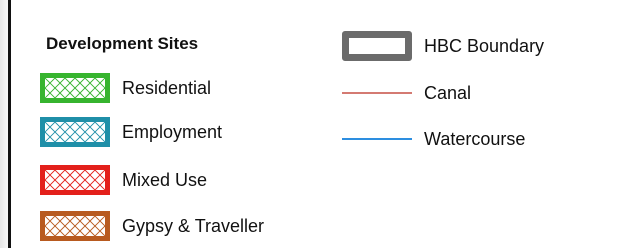  What do you see at coordinates (475, 138) in the screenshot?
I see `legend-label-watercourse: Watercourse` at bounding box center [475, 138].